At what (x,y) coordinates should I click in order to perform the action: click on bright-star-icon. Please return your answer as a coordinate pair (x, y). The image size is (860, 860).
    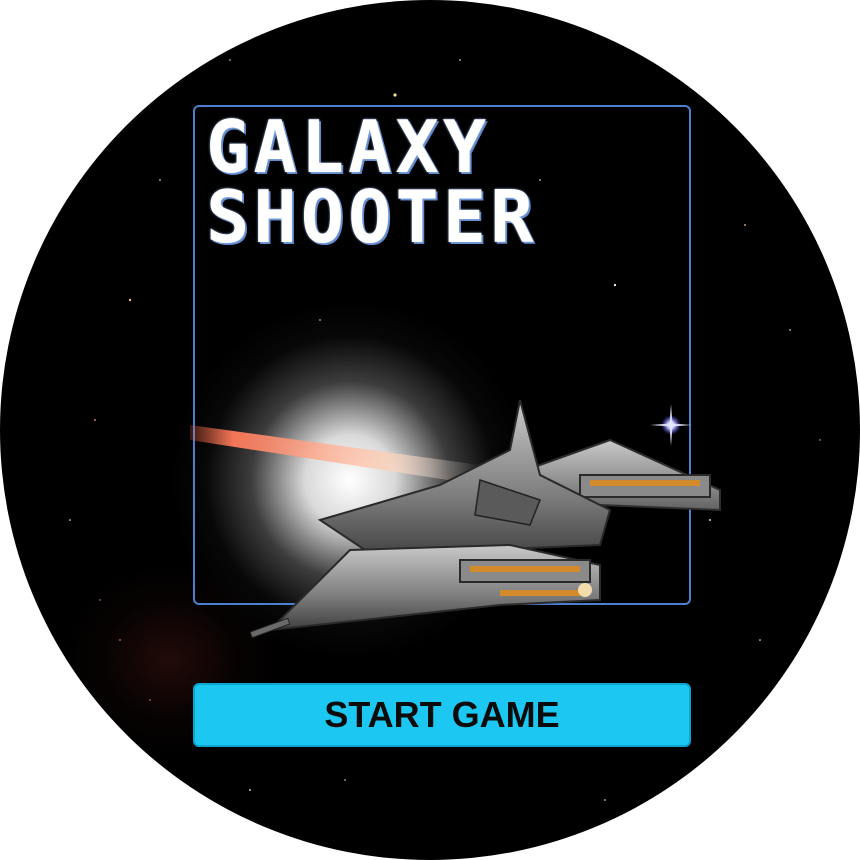
    Looking at the image, I should click on (671, 425).